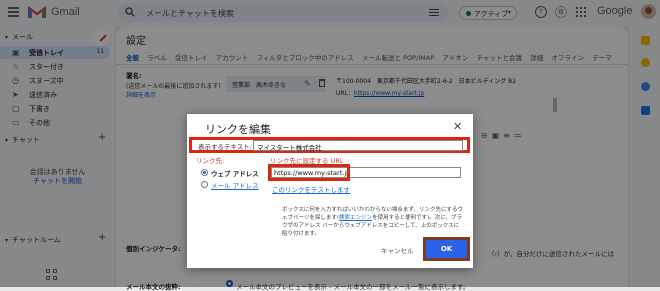 This screenshot has height=291, width=660. Describe the element at coordinates (446, 249) in the screenshot. I see `ok-button: OK` at that location.